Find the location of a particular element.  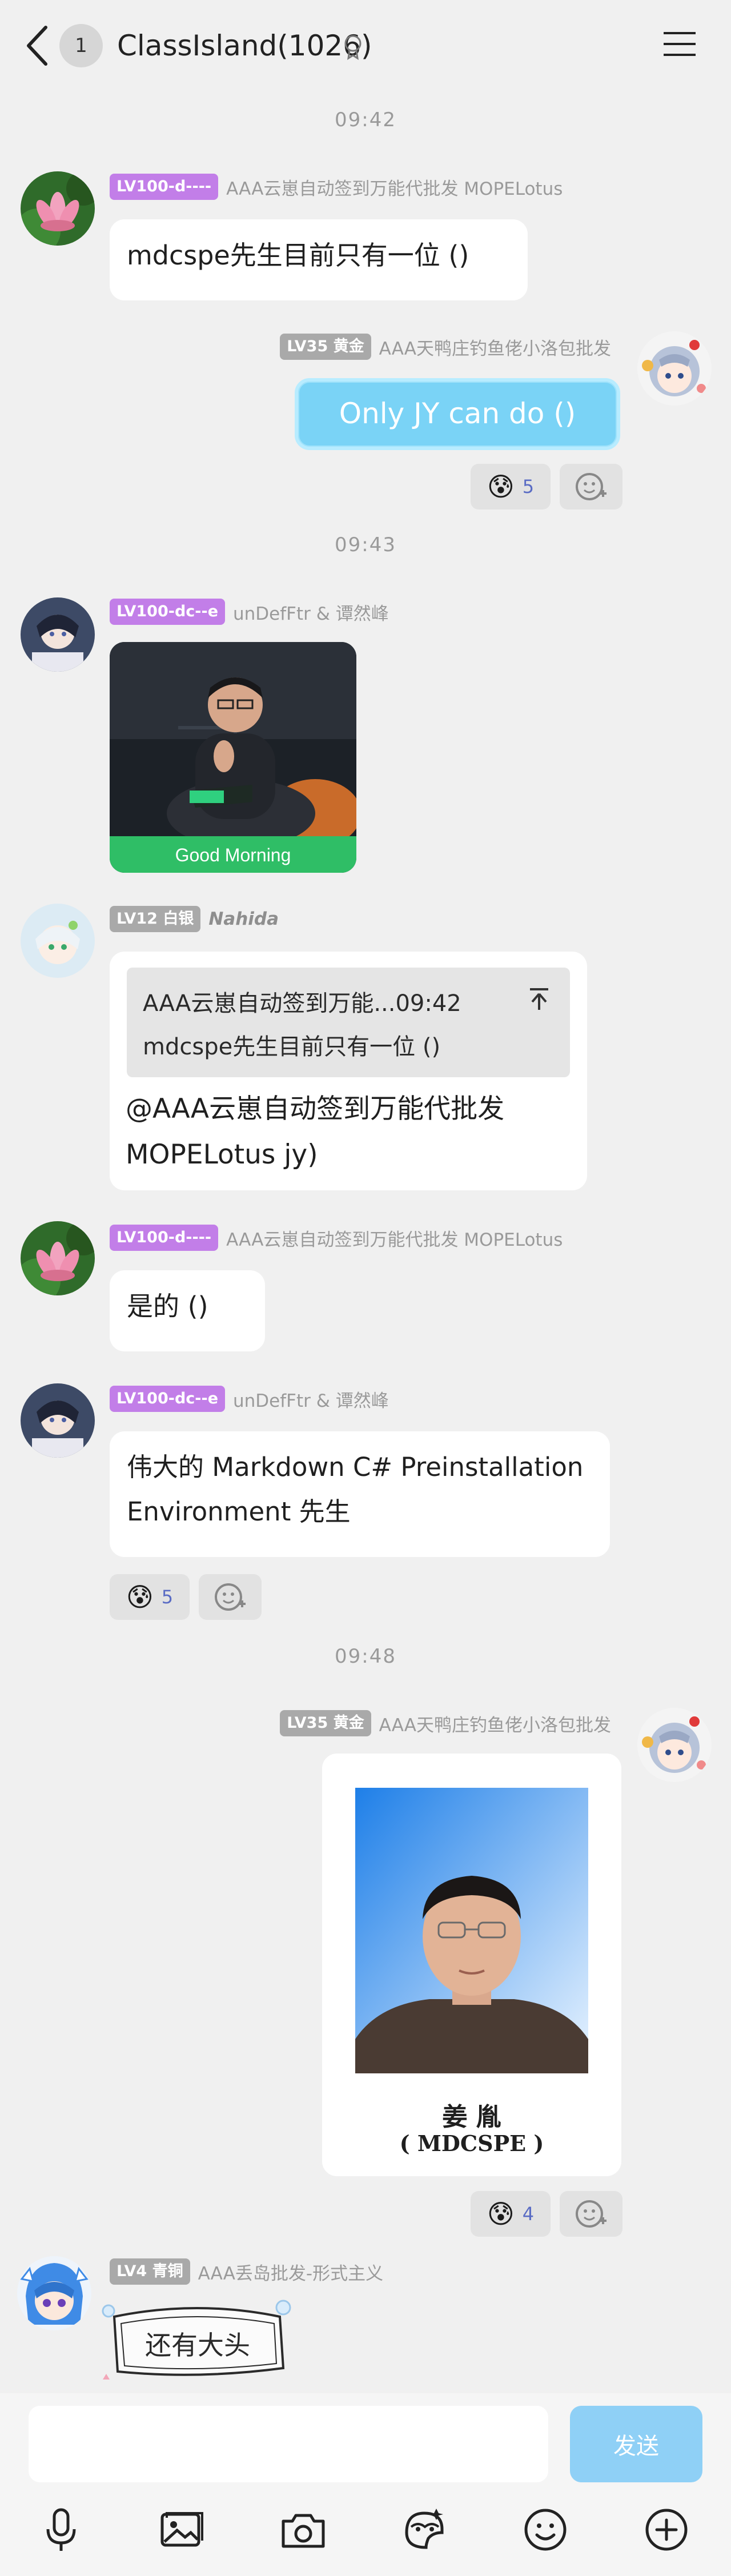

image-message: Good Morning is located at coordinates (233, 757).